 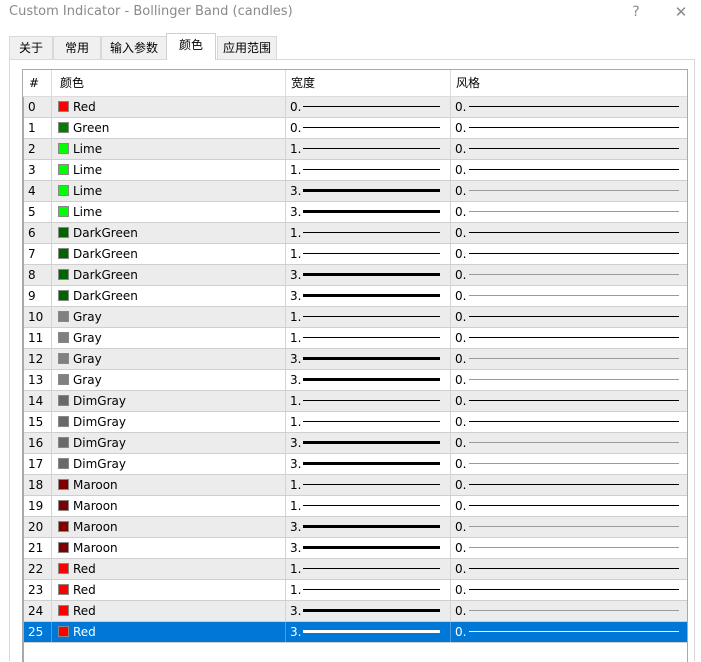 What do you see at coordinates (355, 380) in the screenshot?
I see `table-row: 13 Gray 3. 0.` at bounding box center [355, 380].